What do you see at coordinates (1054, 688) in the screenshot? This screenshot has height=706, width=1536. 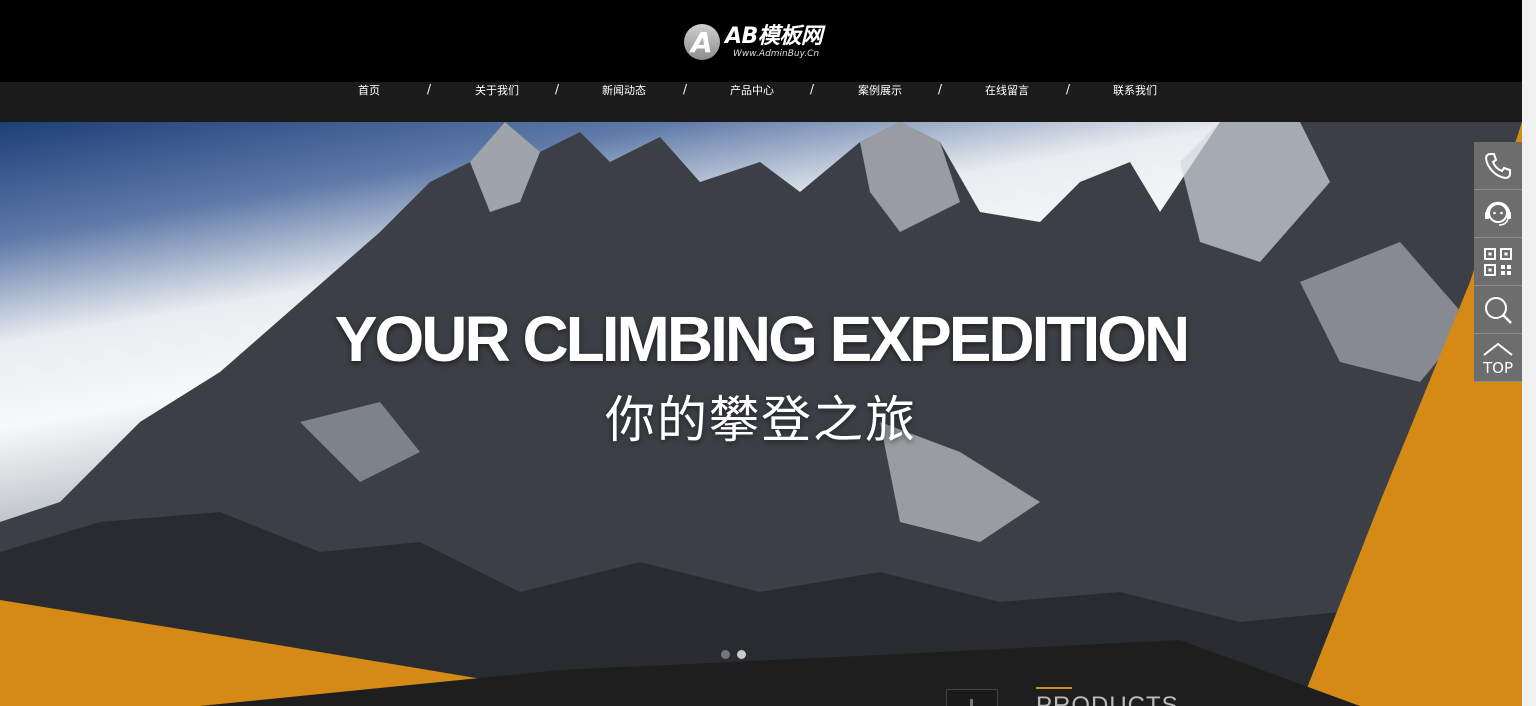 I see `products-accent-line` at bounding box center [1054, 688].